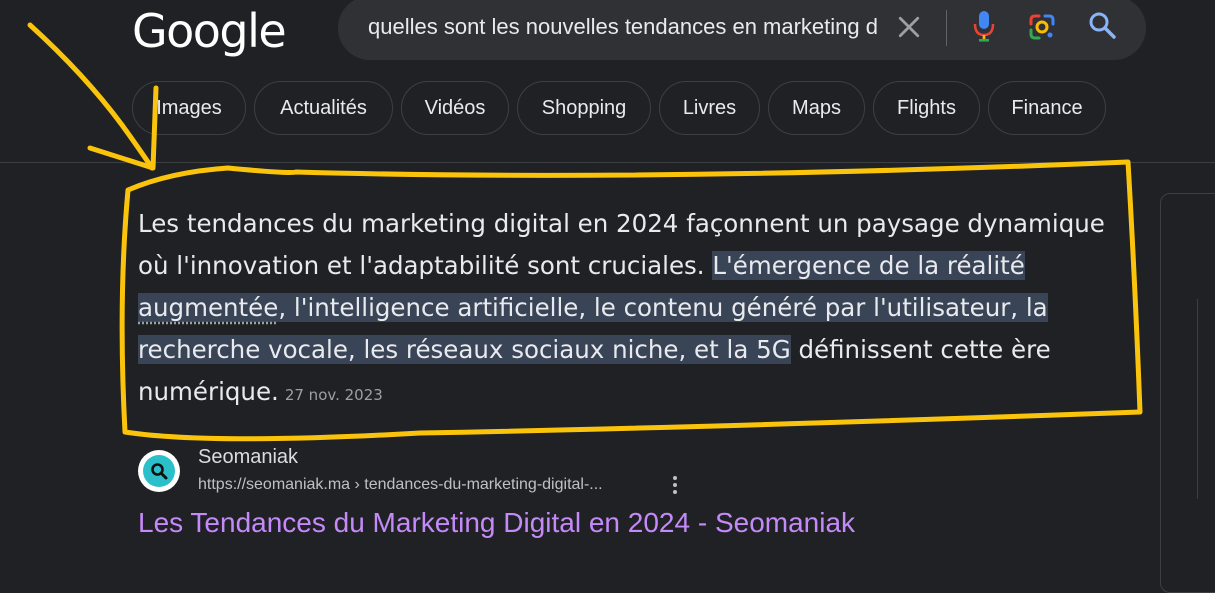 The width and height of the screenshot is (1215, 593). Describe the element at coordinates (333, 395) in the screenshot. I see `snippet-date: 27 nov. 2023` at that location.